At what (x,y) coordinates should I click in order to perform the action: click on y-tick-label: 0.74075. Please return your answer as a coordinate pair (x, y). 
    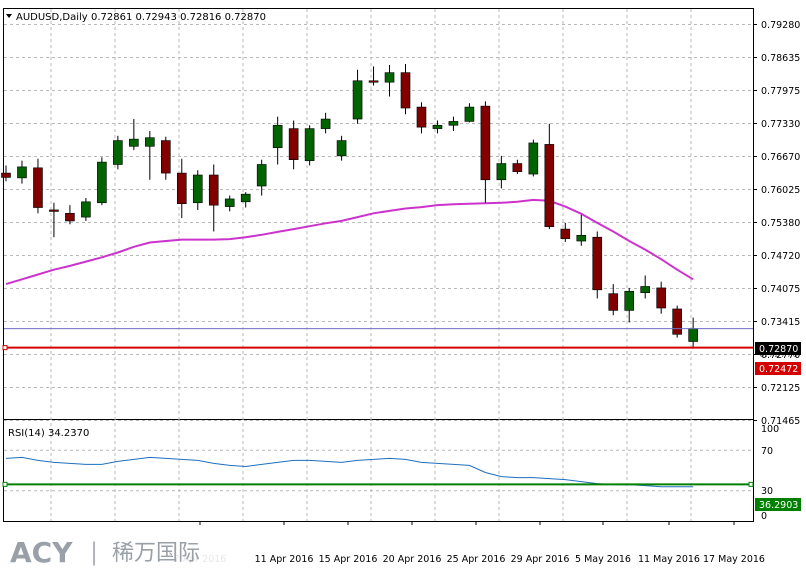
    Looking at the image, I should click on (780, 289).